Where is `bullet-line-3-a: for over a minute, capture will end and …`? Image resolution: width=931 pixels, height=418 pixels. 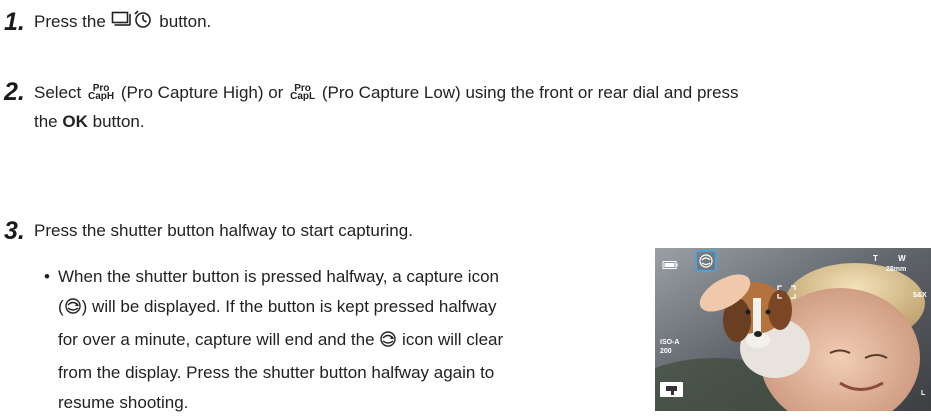
bullet-line-3-a: for over a minute, capture will end and … is located at coordinates (216, 339).